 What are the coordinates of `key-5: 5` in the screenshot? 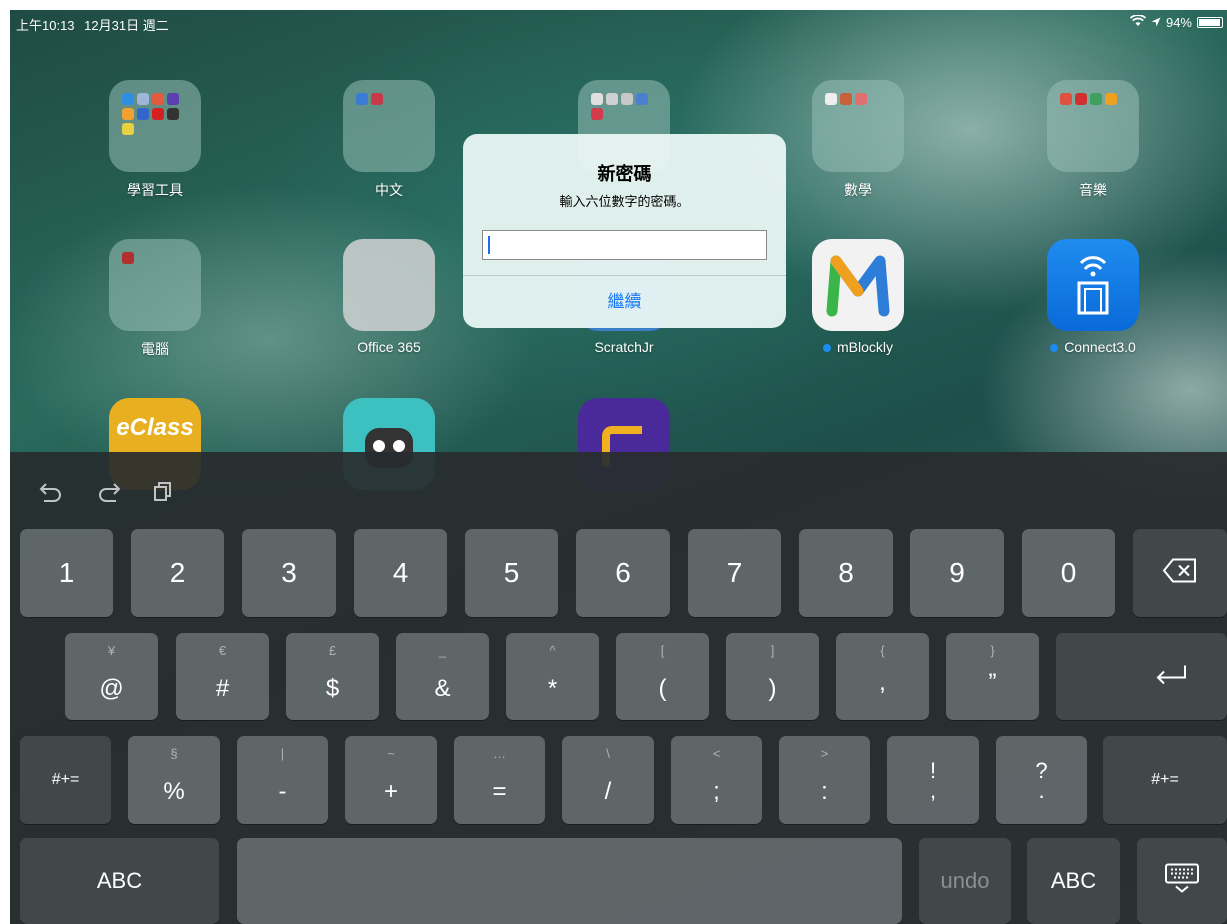 It's located at (511, 573).